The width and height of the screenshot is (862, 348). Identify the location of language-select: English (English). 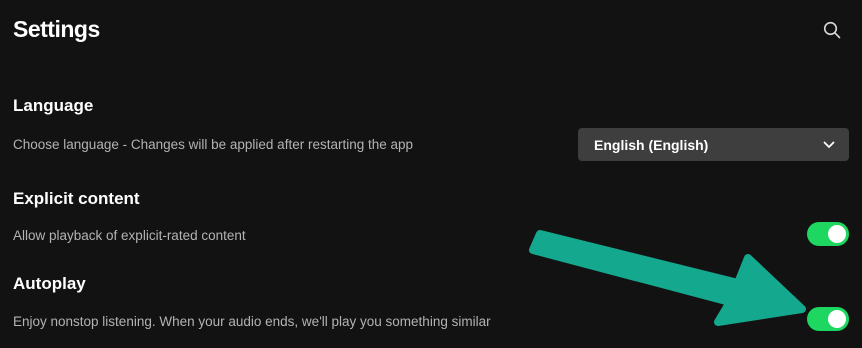
(713, 144).